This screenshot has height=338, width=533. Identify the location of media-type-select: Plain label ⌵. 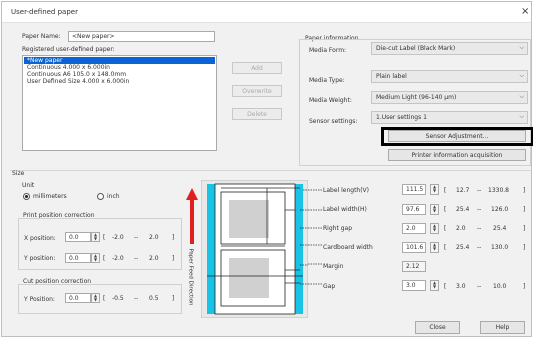
(449, 76).